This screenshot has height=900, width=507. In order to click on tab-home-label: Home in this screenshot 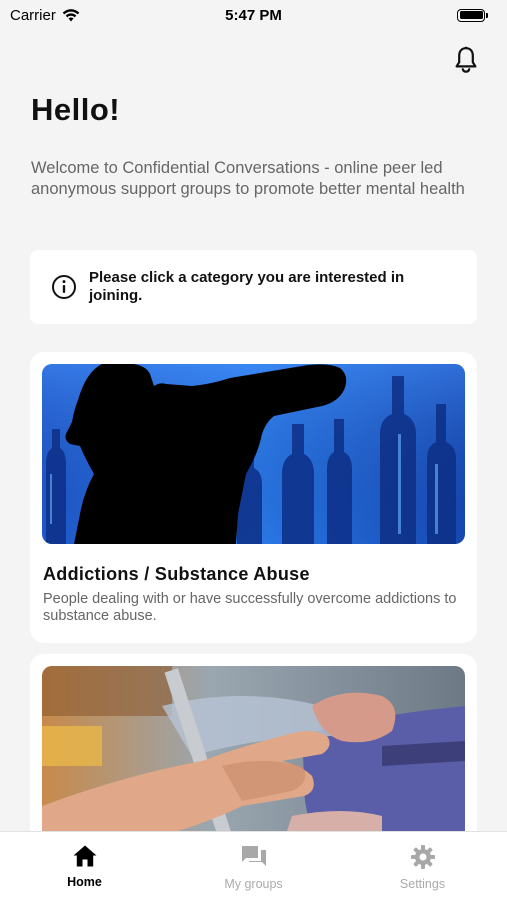, I will do `click(84, 882)`.